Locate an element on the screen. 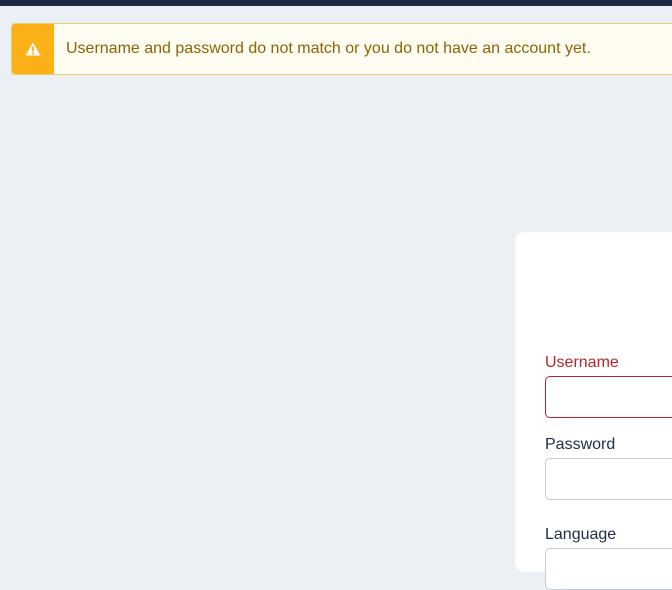 The image size is (672, 590). language-select is located at coordinates (608, 569).